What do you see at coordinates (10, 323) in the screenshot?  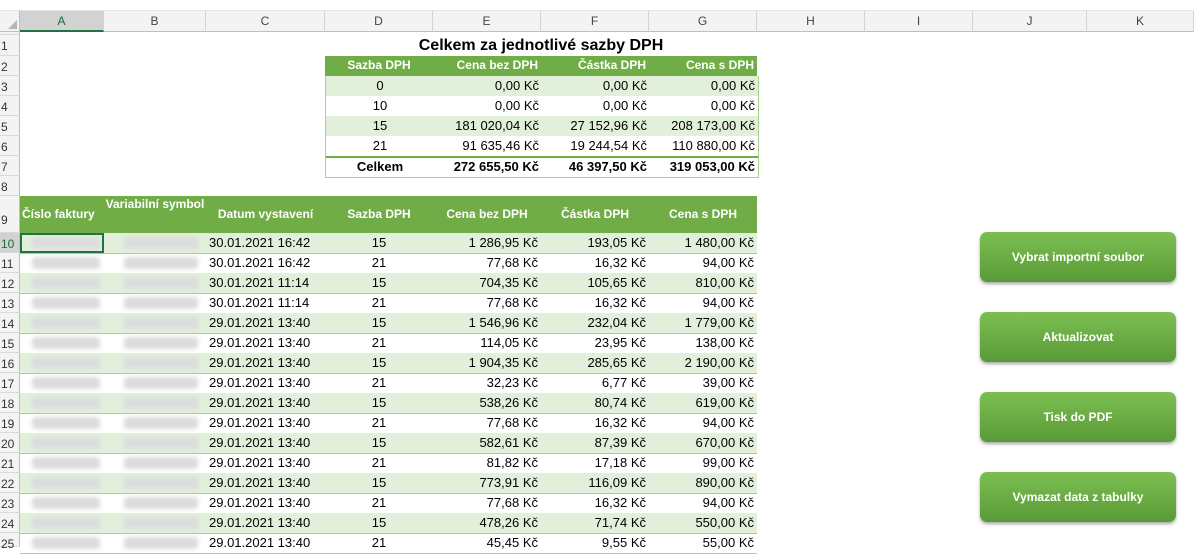 I see `row-header-14: 14` at bounding box center [10, 323].